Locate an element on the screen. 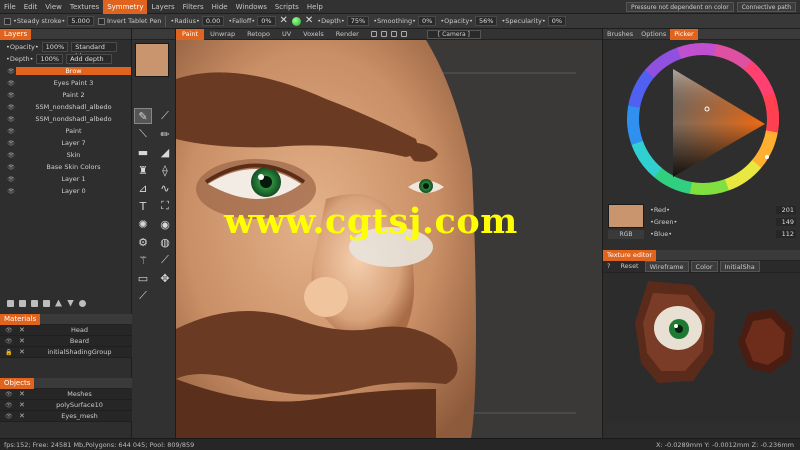 This screenshot has width=800, height=450. grid-icon is located at coordinates (383, 34).